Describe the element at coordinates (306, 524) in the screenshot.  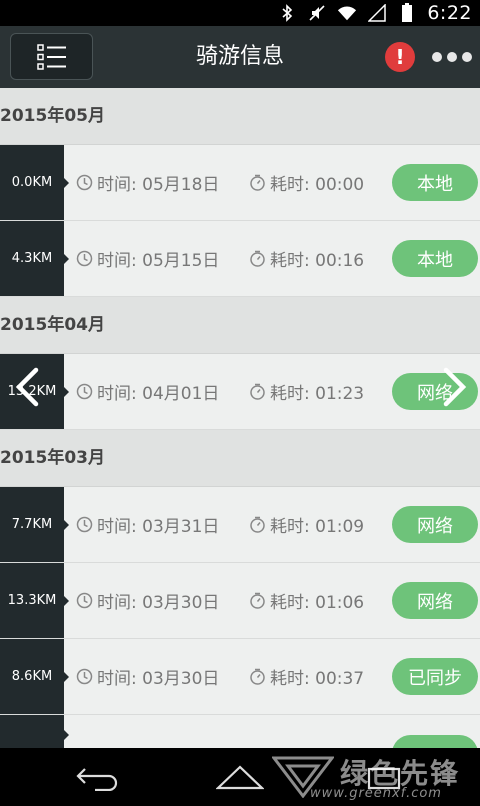
I see `ride-duration: 耗时: 01:09` at that location.